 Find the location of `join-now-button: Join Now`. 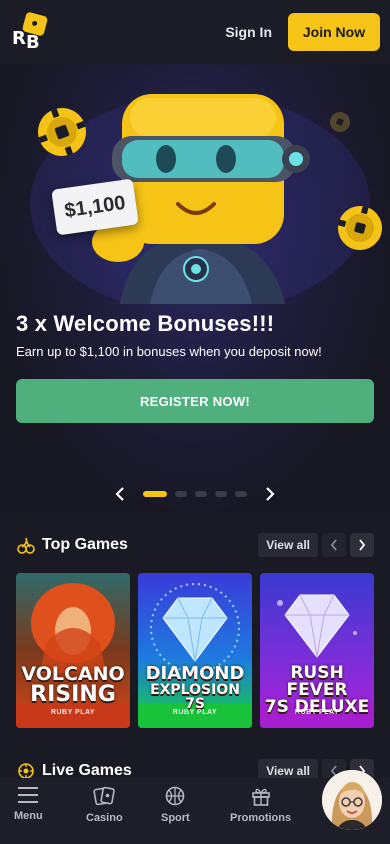

join-now-button: Join Now is located at coordinates (334, 32).